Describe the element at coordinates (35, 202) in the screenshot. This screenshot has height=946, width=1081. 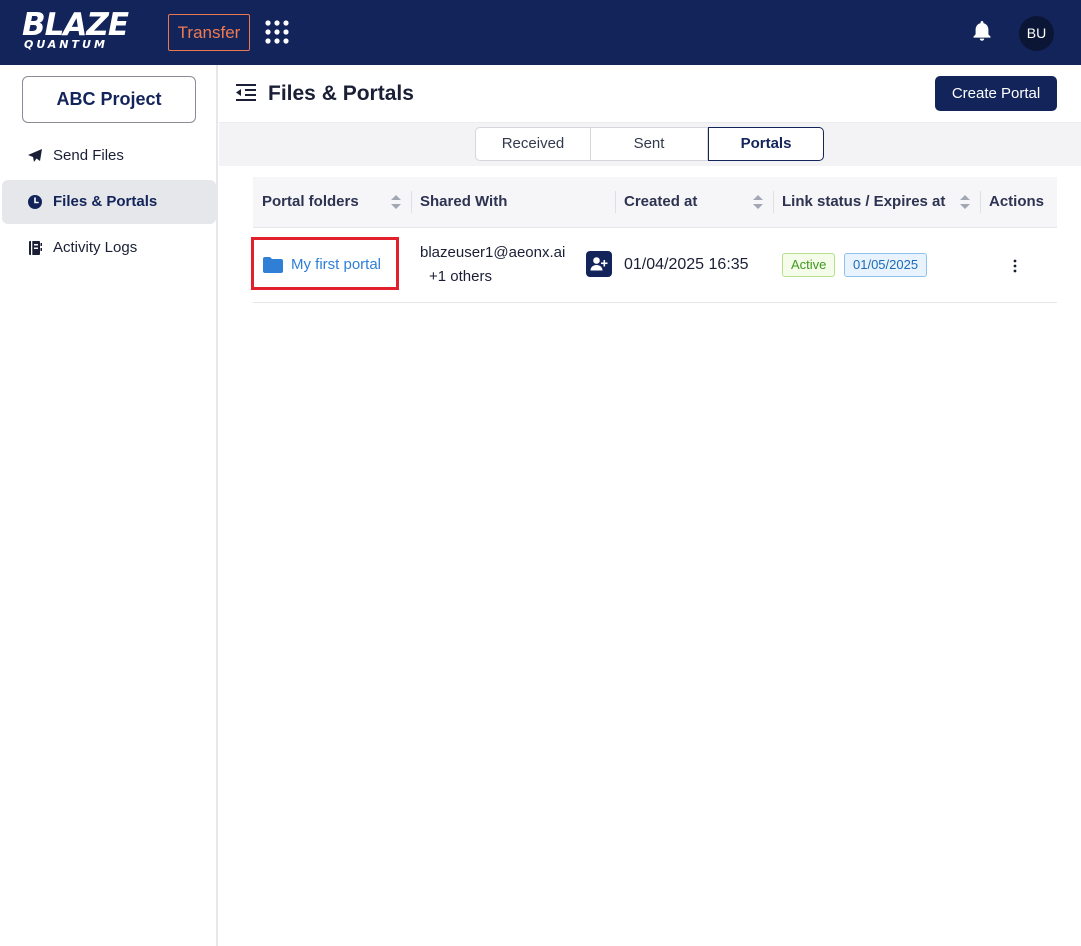
I see `clock-icon` at that location.